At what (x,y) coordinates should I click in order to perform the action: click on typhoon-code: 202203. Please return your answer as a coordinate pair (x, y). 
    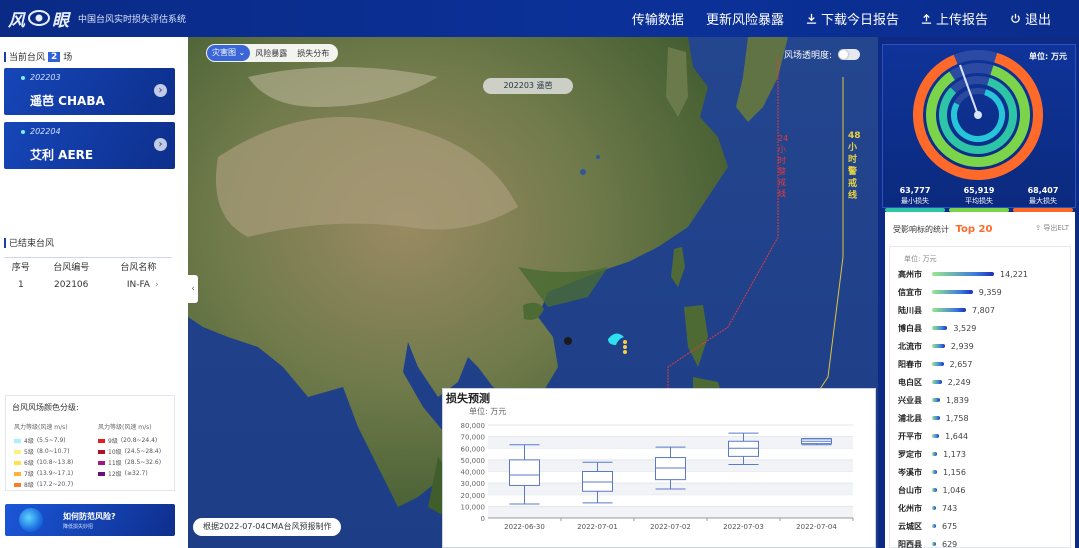
    Looking at the image, I should click on (45, 77).